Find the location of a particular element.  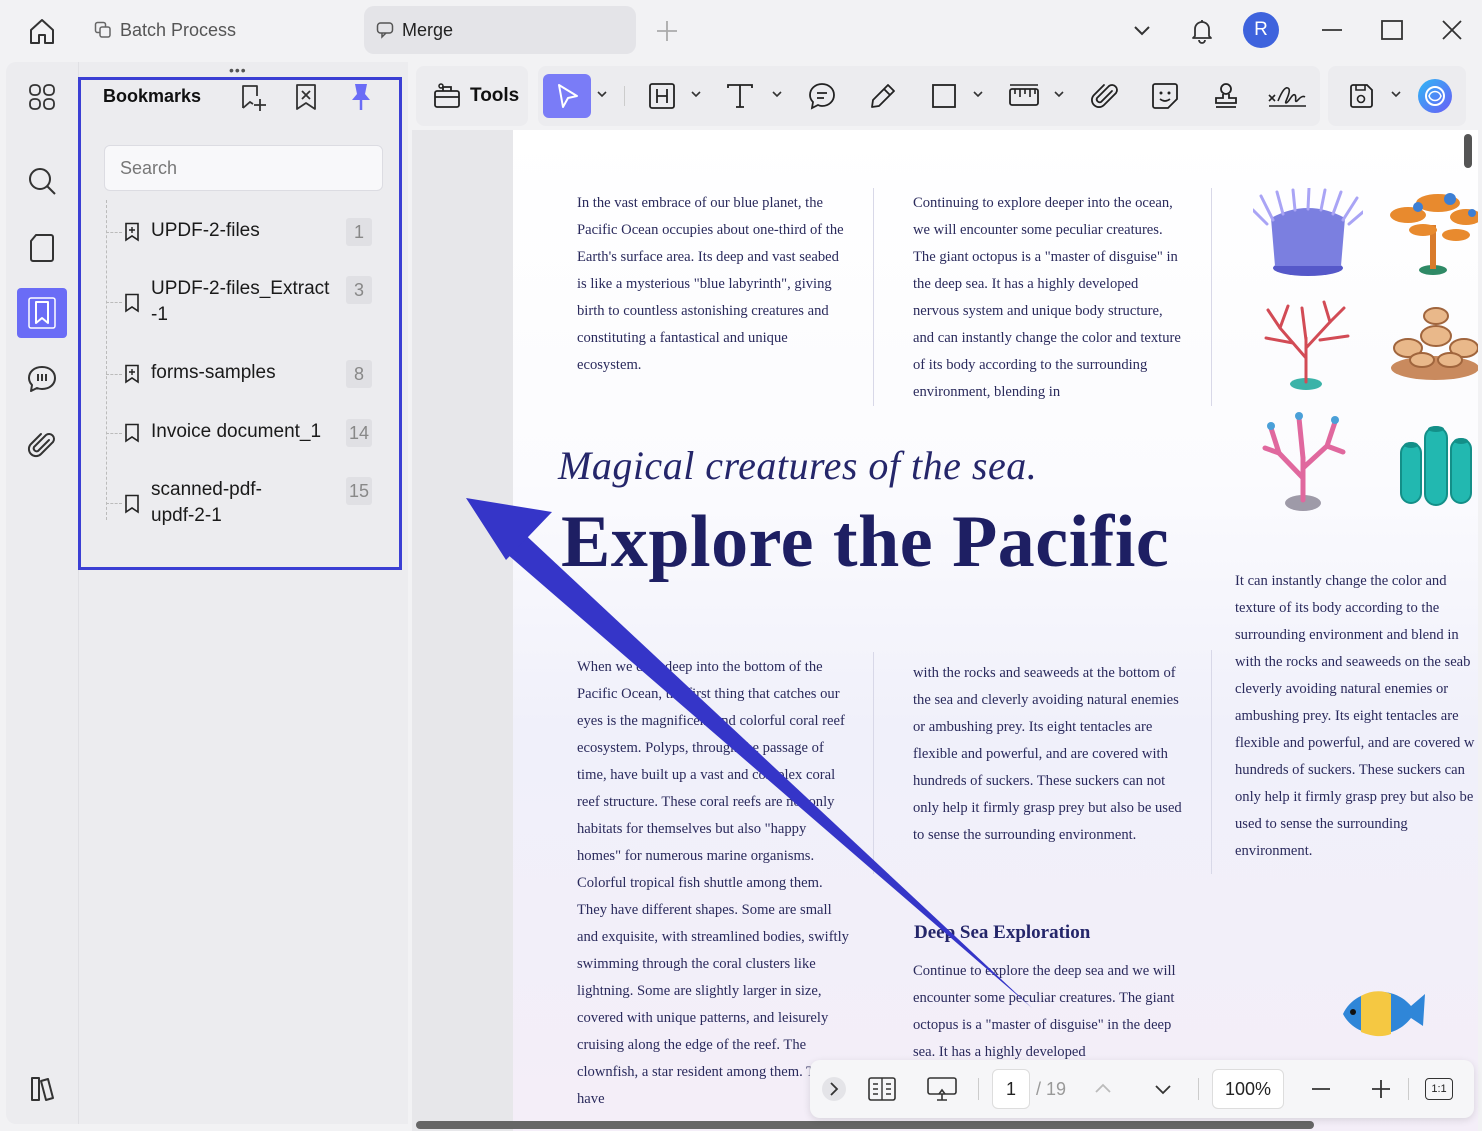

bookmark-search-input is located at coordinates (243, 168).